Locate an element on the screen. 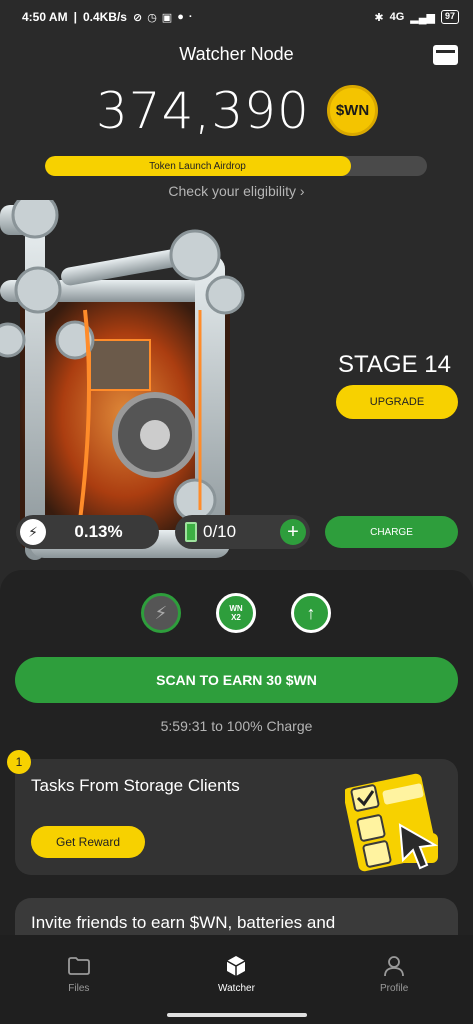  airdrop-progress-label: Token Launch Airdrop is located at coordinates (197, 166).